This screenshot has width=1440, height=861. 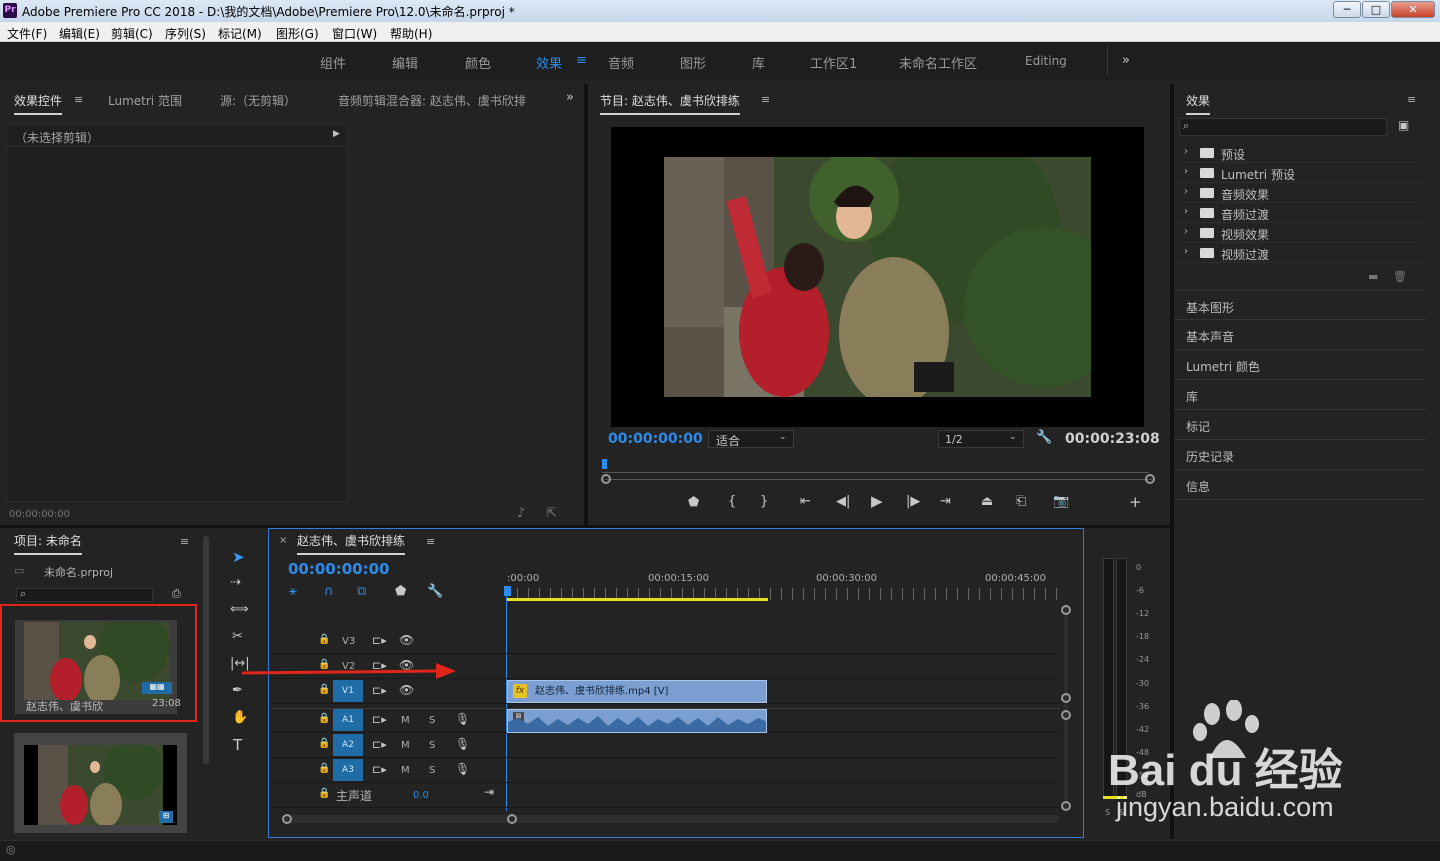 I want to click on zoom-bar, so click(x=878, y=479).